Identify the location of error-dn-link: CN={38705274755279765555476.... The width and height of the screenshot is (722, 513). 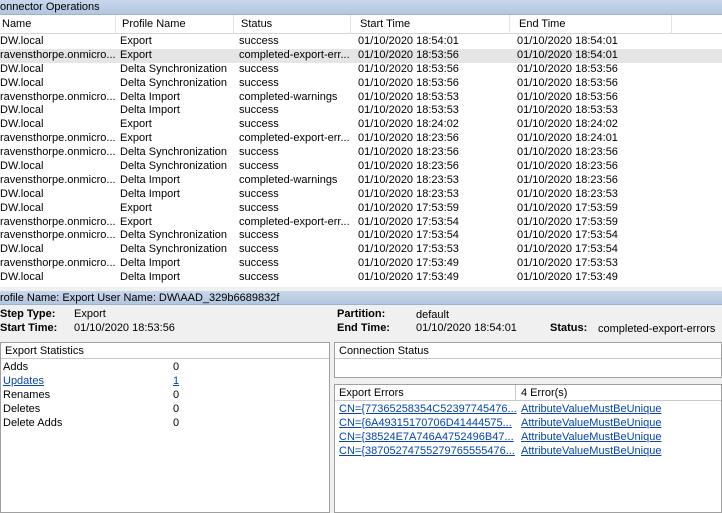
(427, 452).